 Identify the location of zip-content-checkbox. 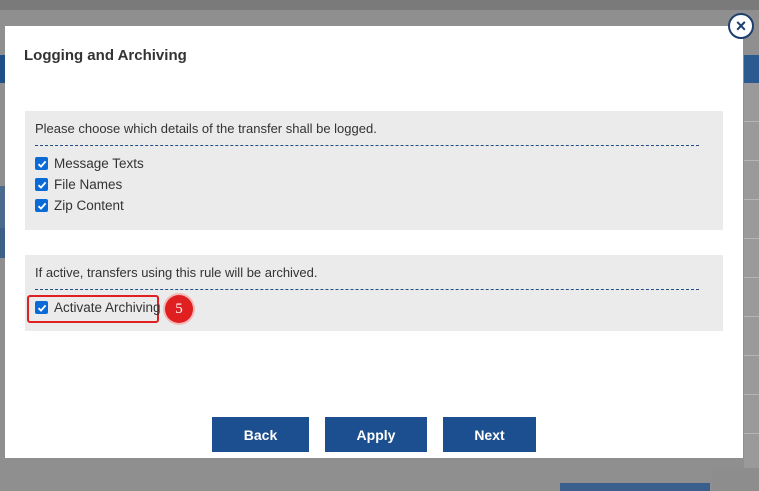
(41, 205).